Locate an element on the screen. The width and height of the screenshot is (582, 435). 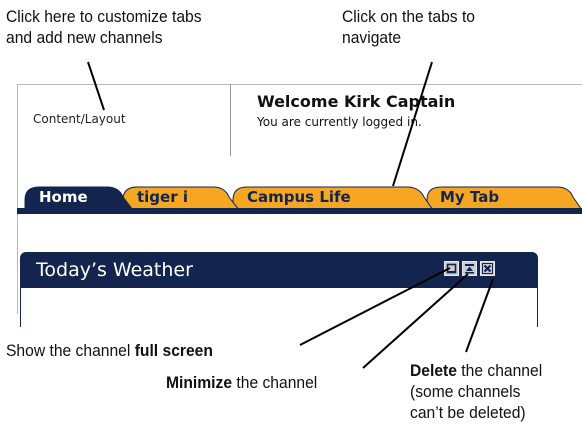
callout-line-tabs is located at coordinates (412, 124).